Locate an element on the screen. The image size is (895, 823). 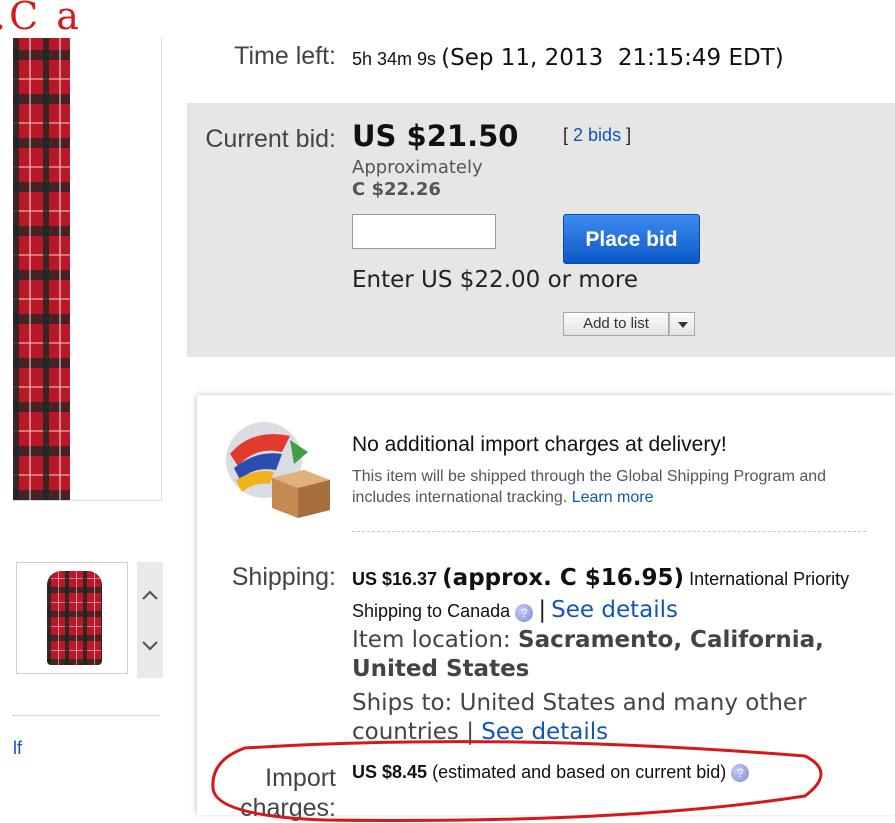
bid-count-open: [ is located at coordinates (566, 135).